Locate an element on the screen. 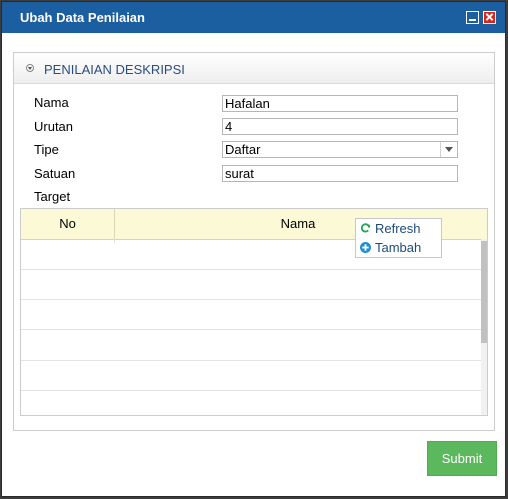 Image resolution: width=508 pixels, height=499 pixels. column-header-no: No is located at coordinates (68, 224).